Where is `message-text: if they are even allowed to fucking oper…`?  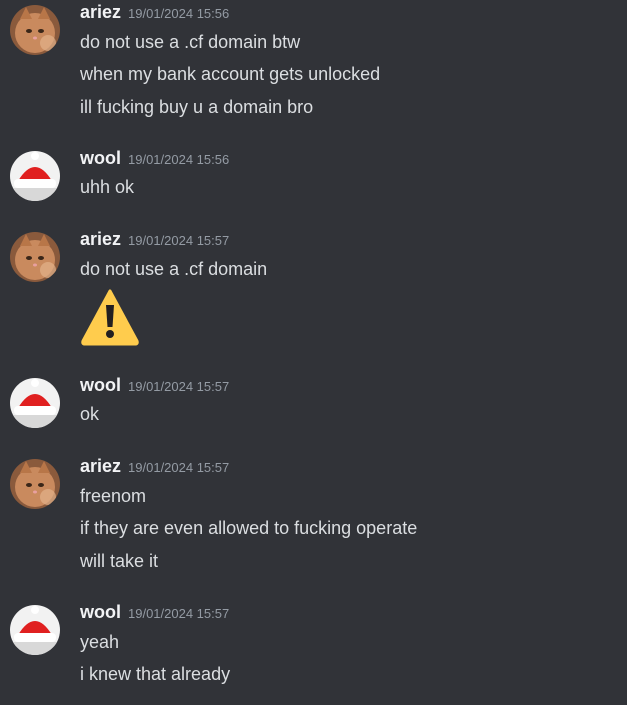 message-text: if they are even allowed to fucking oper… is located at coordinates (249, 528).